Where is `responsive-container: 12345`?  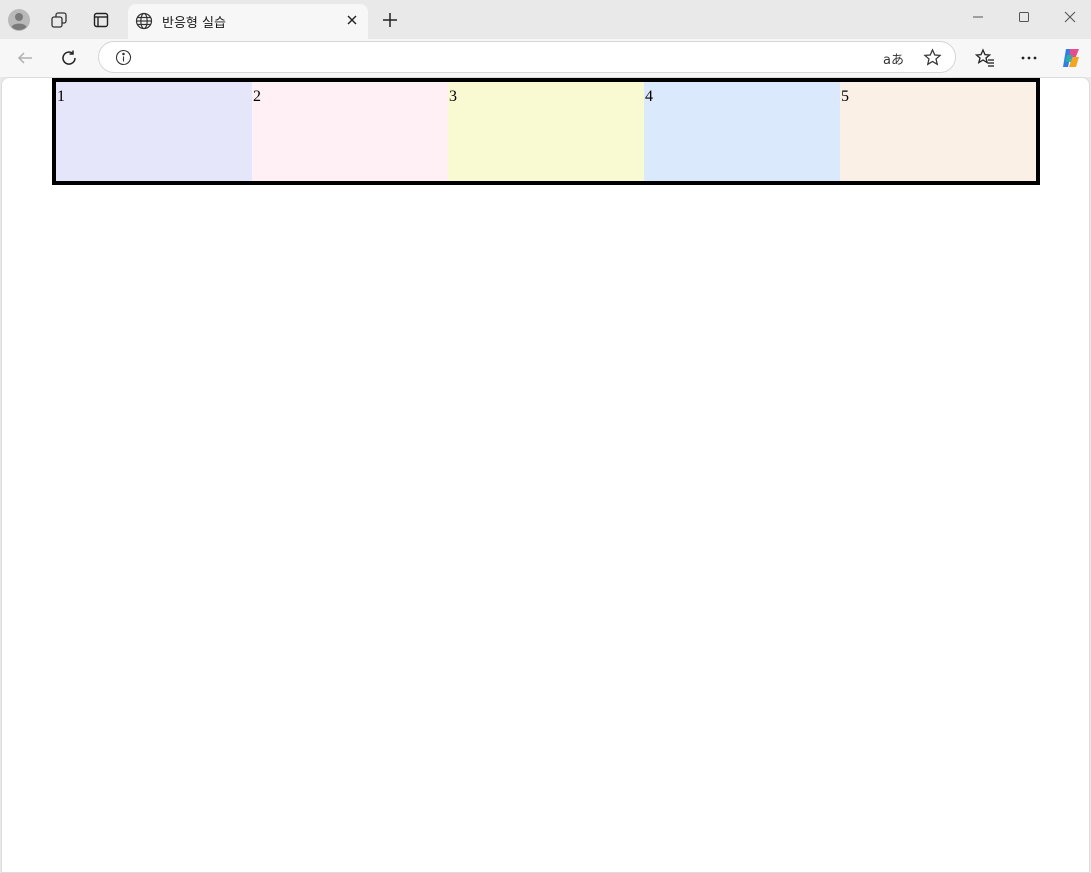
responsive-container: 12345 is located at coordinates (546, 131).